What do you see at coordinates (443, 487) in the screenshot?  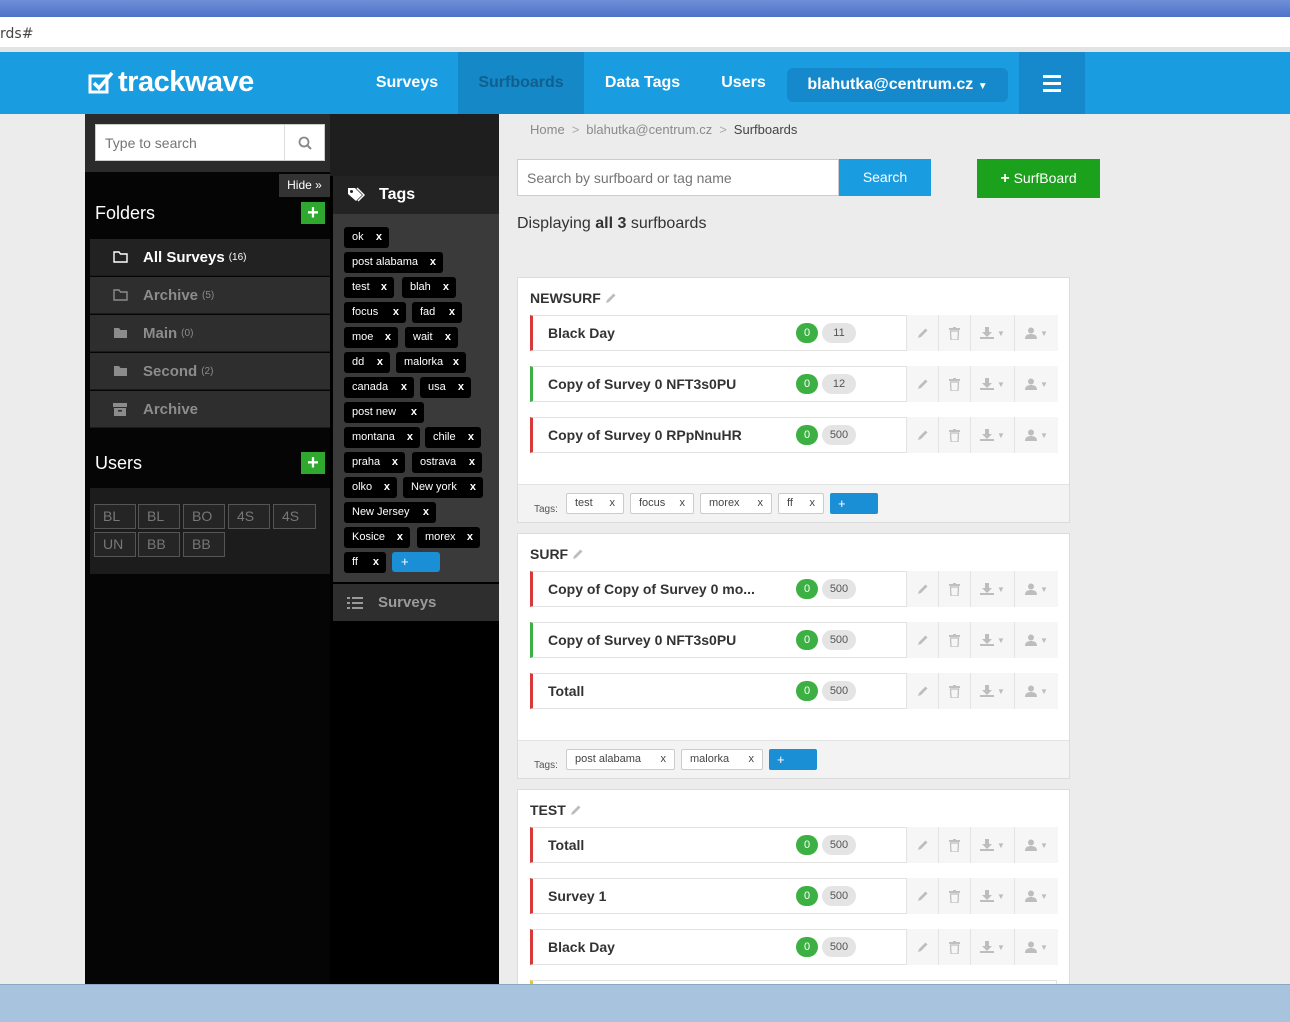 I see `tag-chip: New york x` at bounding box center [443, 487].